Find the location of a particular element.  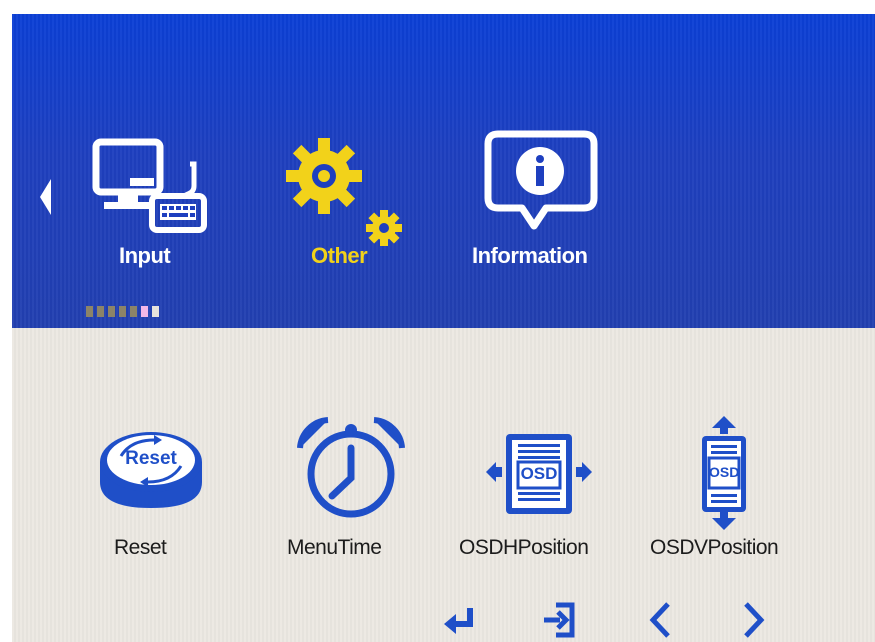

osd-v-icon-text: OSD is located at coordinates (724, 472).